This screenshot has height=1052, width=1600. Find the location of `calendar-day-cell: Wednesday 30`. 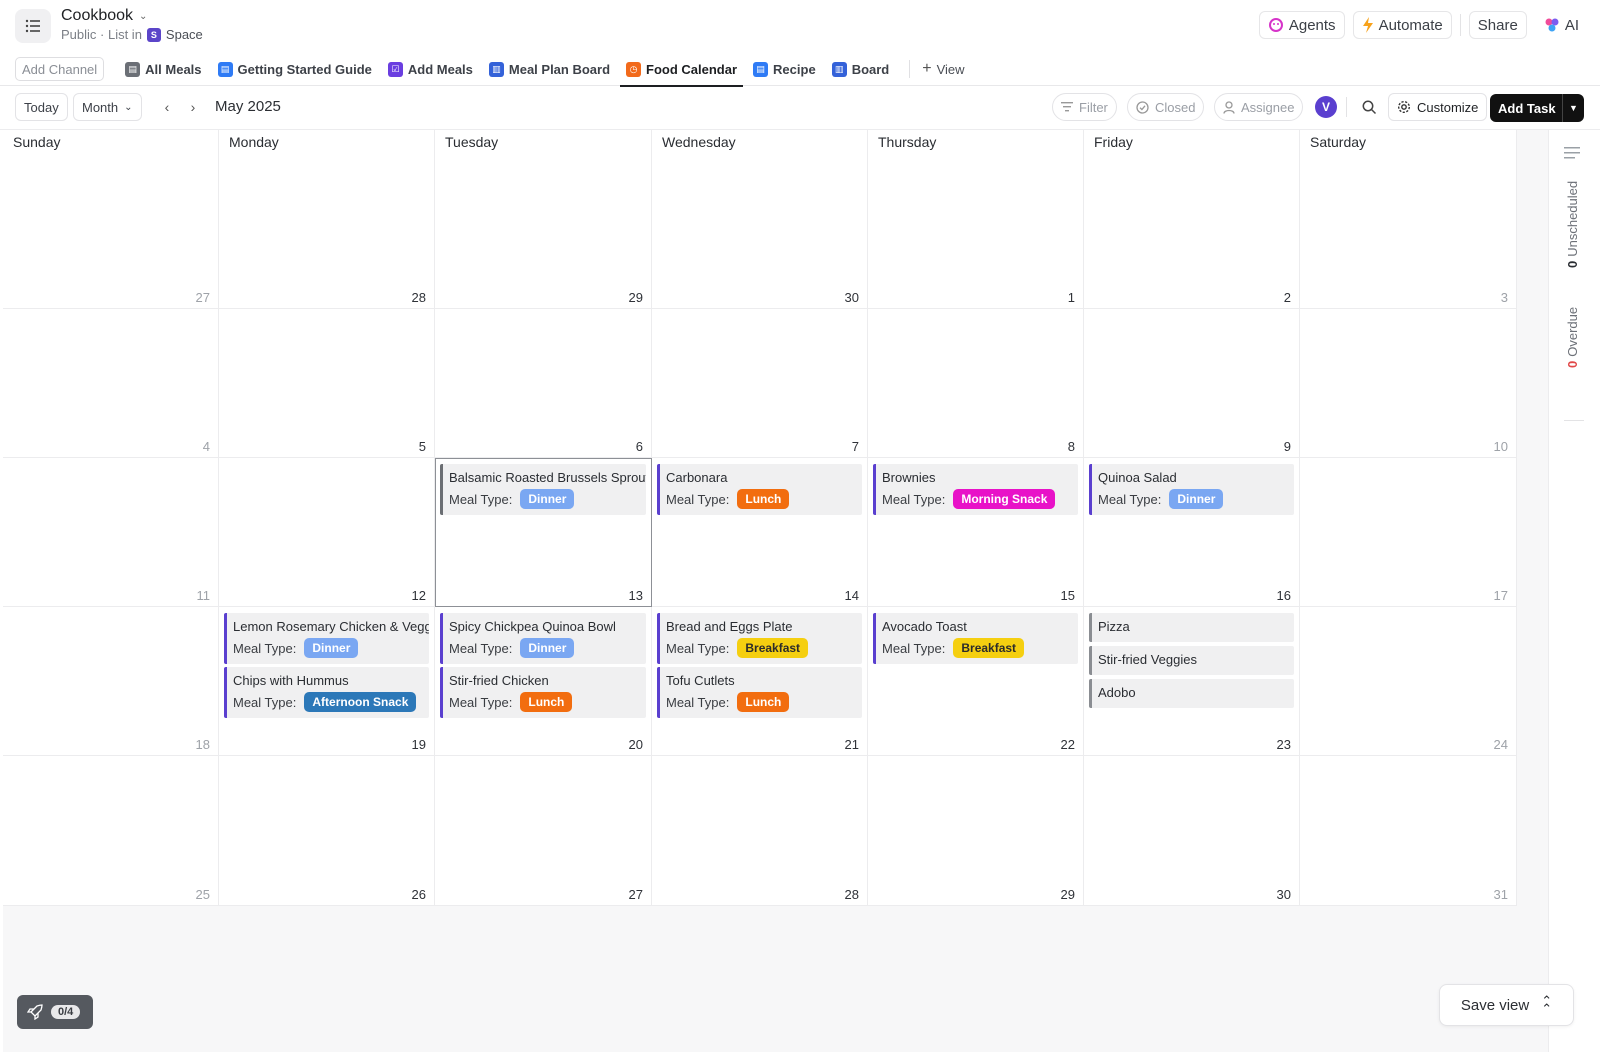

calendar-day-cell: Wednesday 30 is located at coordinates (760, 219).